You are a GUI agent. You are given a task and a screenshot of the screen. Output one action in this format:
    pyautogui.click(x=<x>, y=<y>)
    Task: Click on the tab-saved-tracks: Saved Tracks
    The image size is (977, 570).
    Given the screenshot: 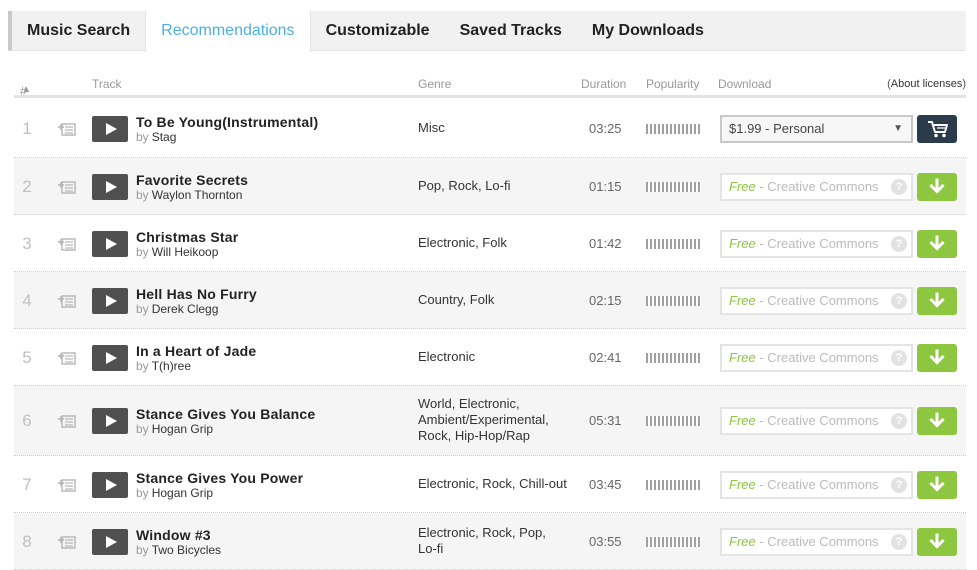 What is the action you would take?
    pyautogui.click(x=511, y=31)
    